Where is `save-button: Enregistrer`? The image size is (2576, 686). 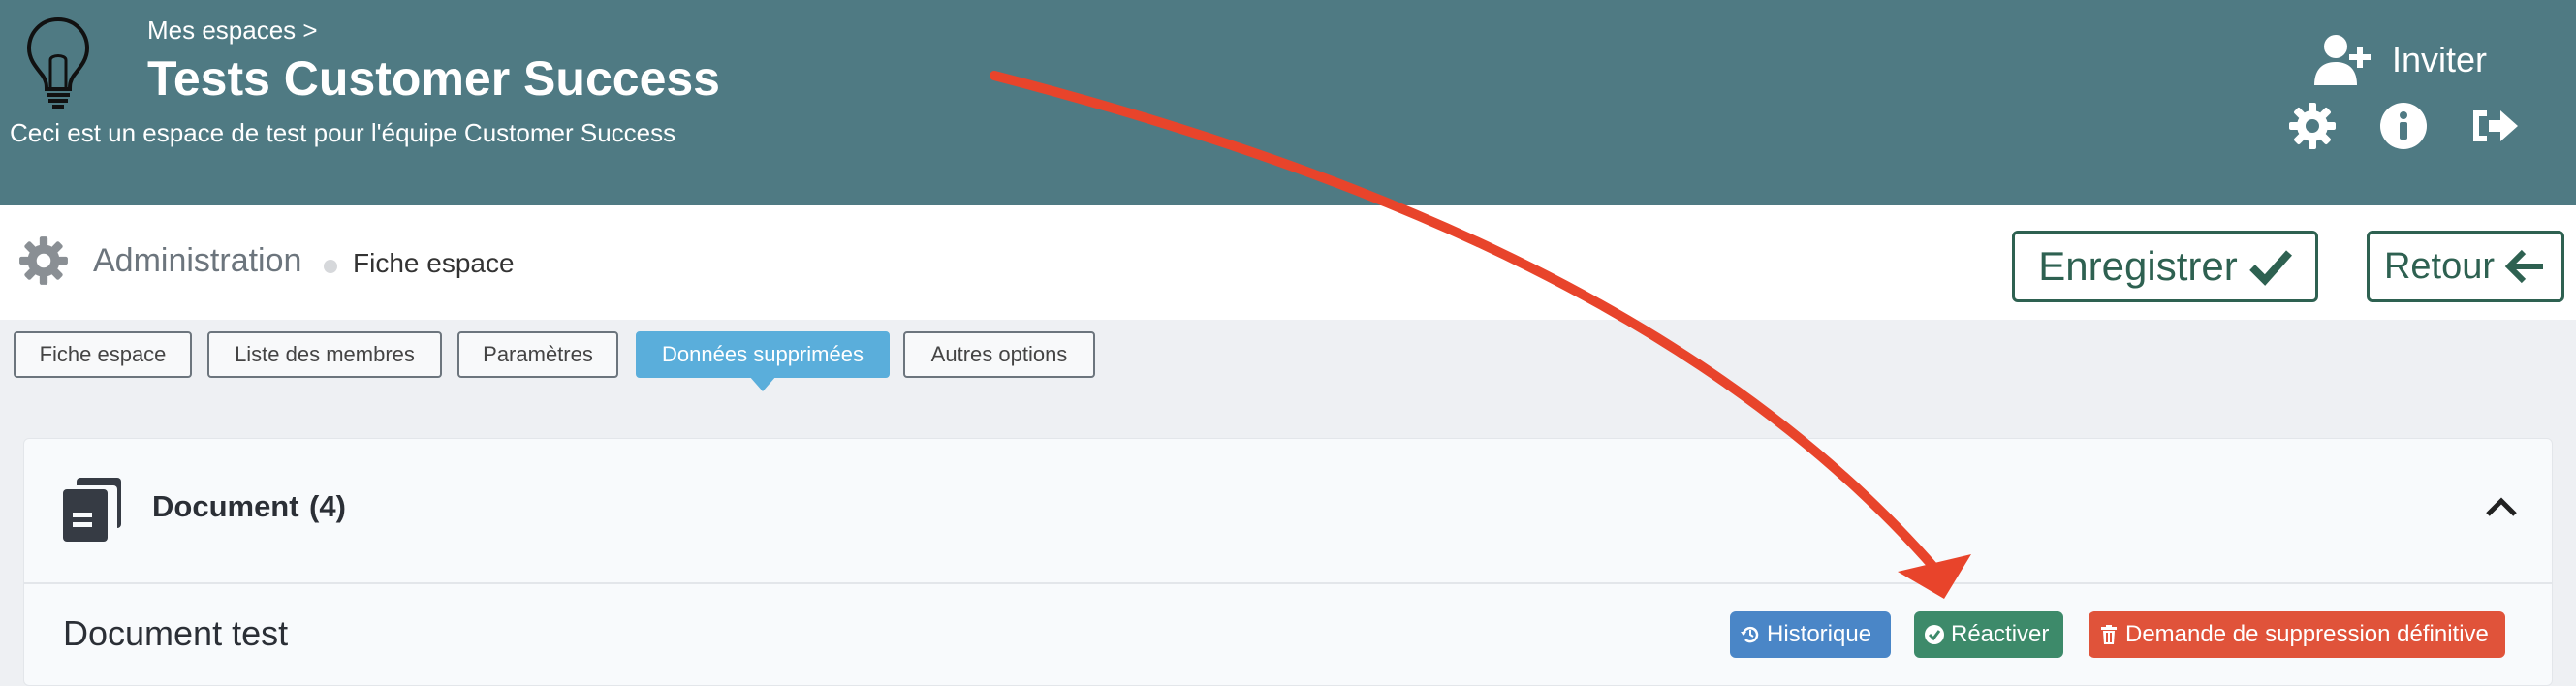
save-button: Enregistrer is located at coordinates (2165, 266).